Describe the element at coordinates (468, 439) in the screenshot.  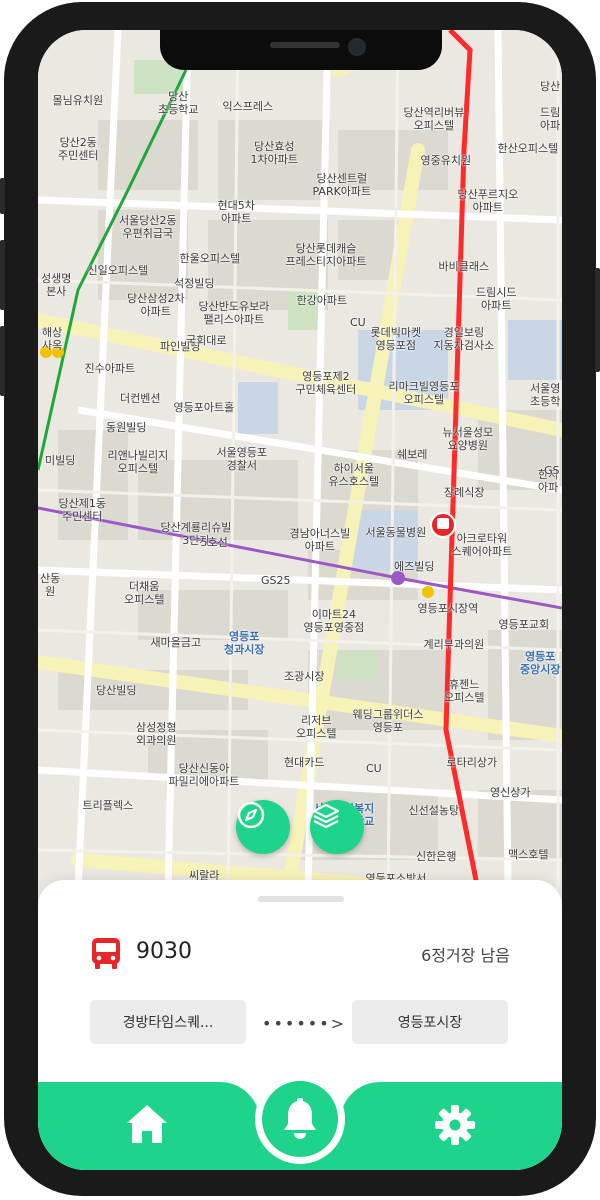
I see `map-place-label-49: 뉴서울성모 요양병원` at that location.